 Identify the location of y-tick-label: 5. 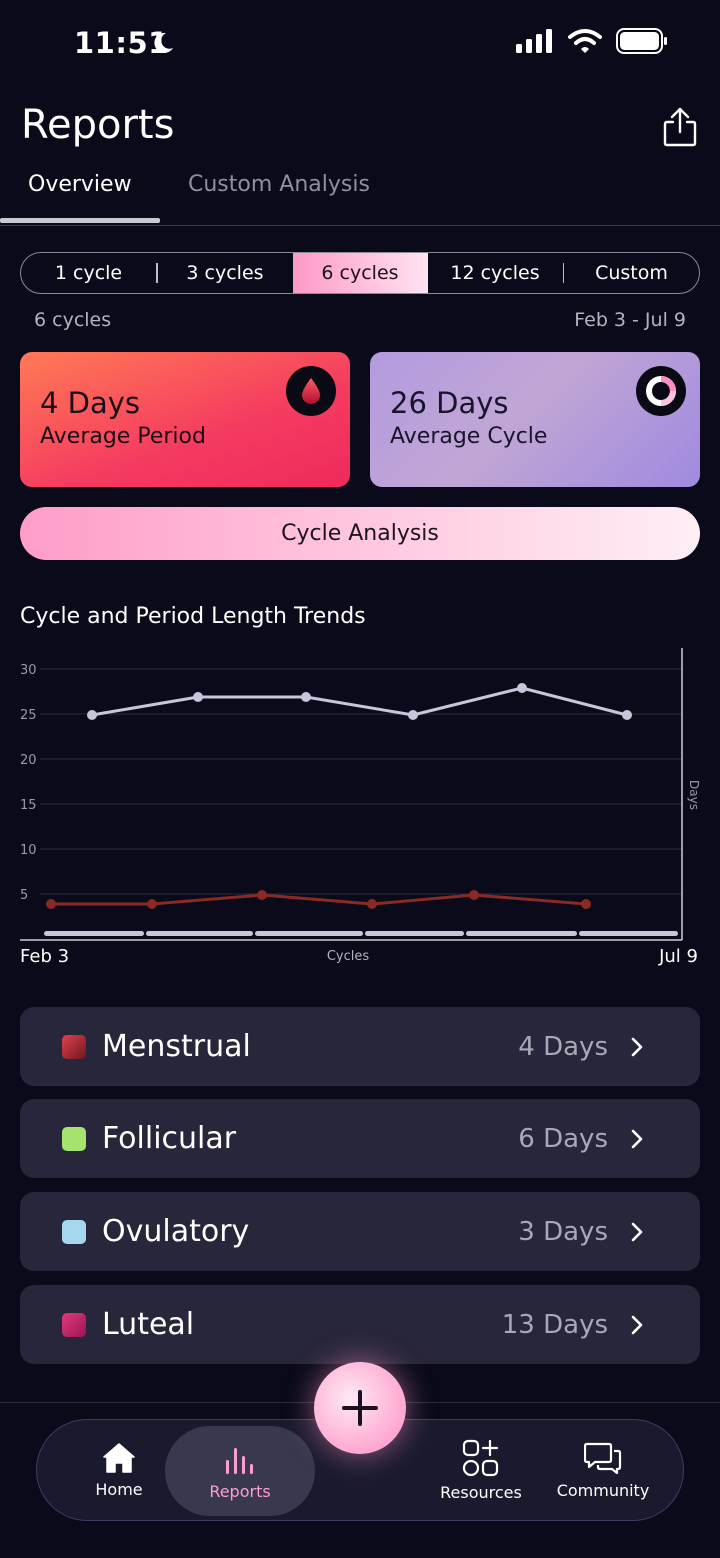
(24, 895).